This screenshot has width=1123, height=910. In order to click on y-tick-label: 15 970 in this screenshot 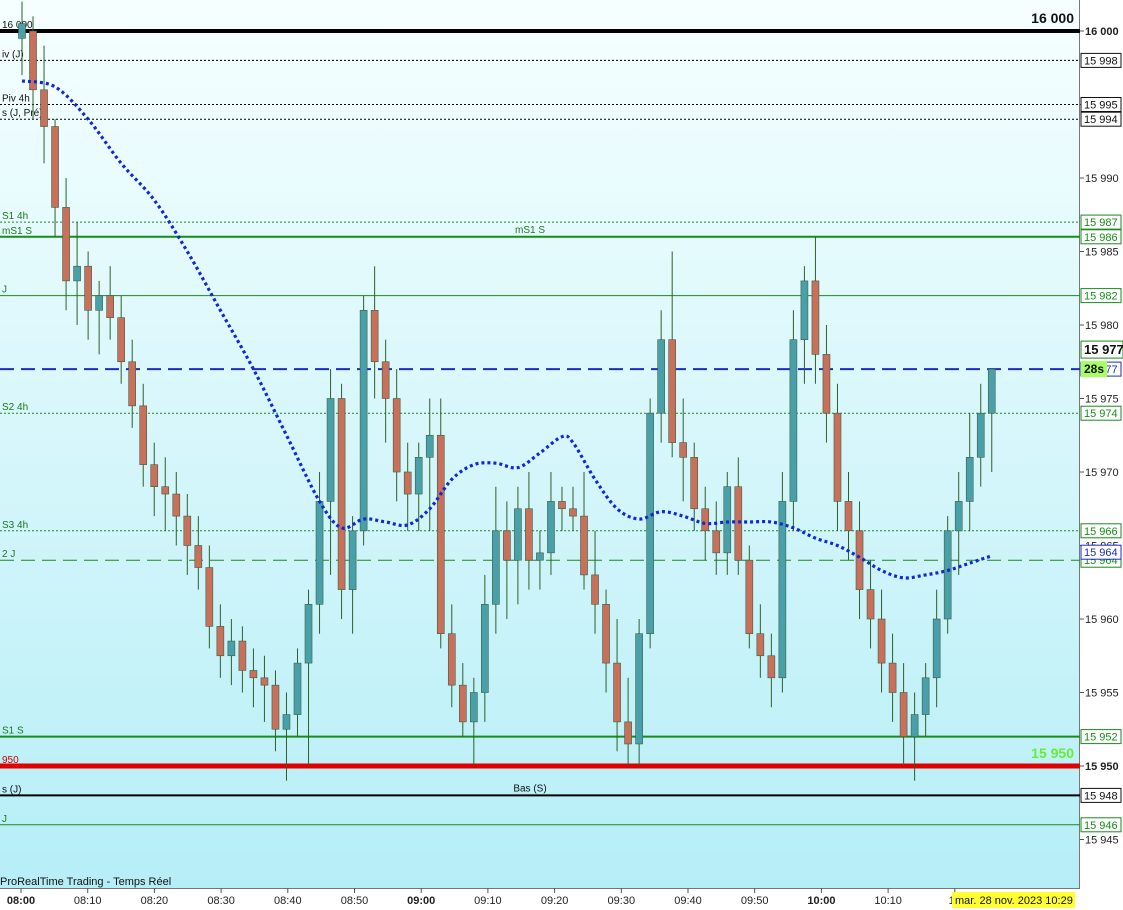, I will do `click(1102, 473)`.